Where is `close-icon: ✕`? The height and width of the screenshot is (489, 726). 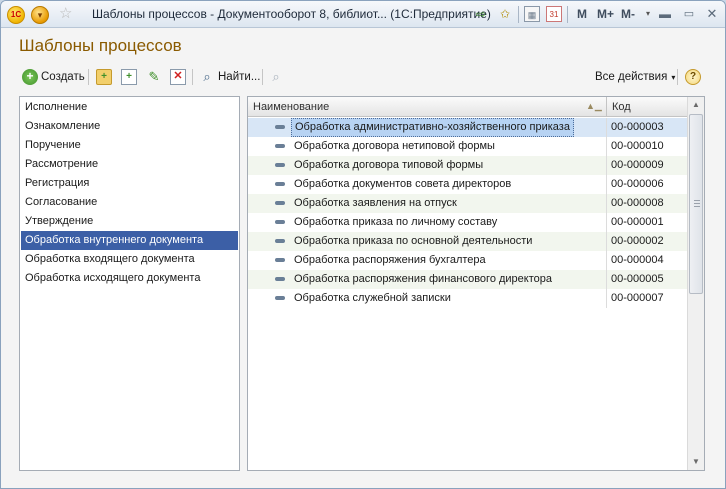
close-icon: ✕ is located at coordinates (712, 14).